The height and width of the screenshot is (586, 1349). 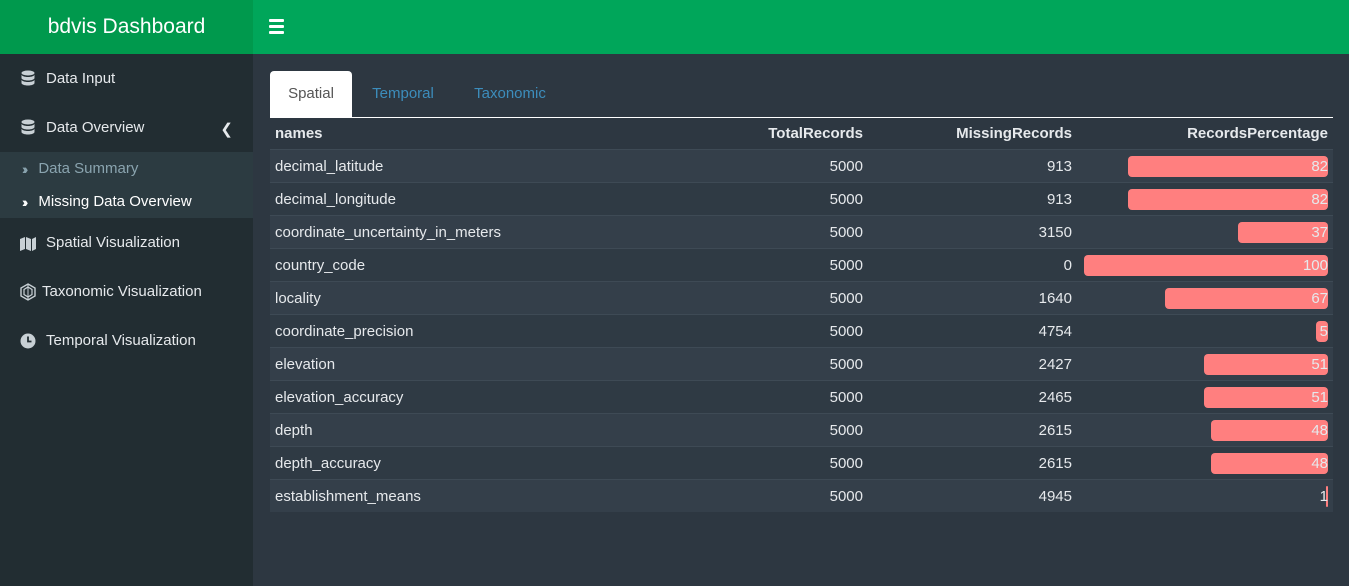 I want to click on app-title: bdvis Dashboard, so click(x=126, y=27).